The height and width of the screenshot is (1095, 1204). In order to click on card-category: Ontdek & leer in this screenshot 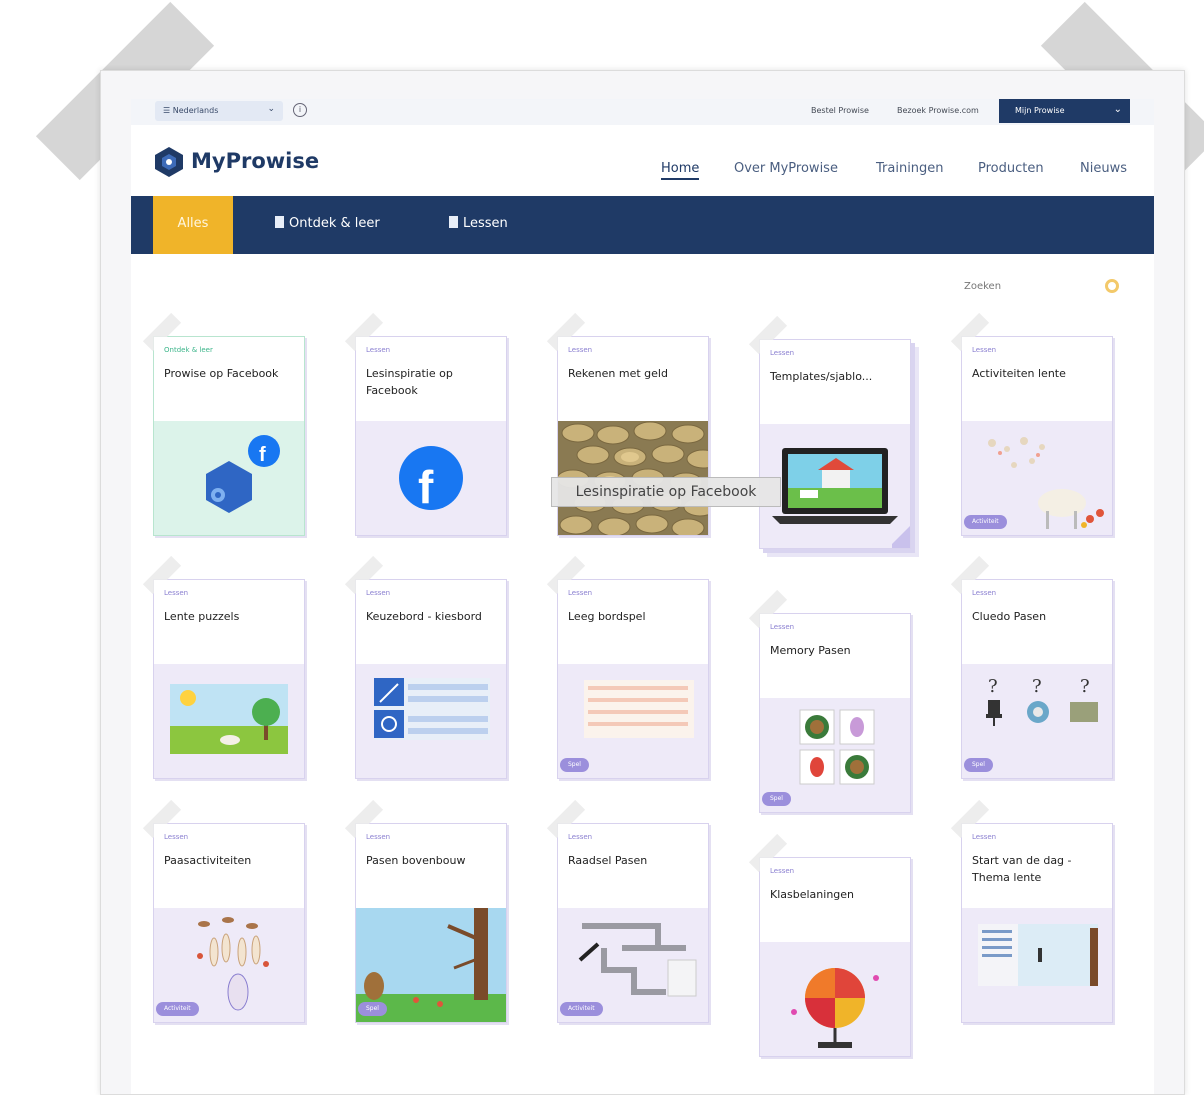, I will do `click(188, 350)`.